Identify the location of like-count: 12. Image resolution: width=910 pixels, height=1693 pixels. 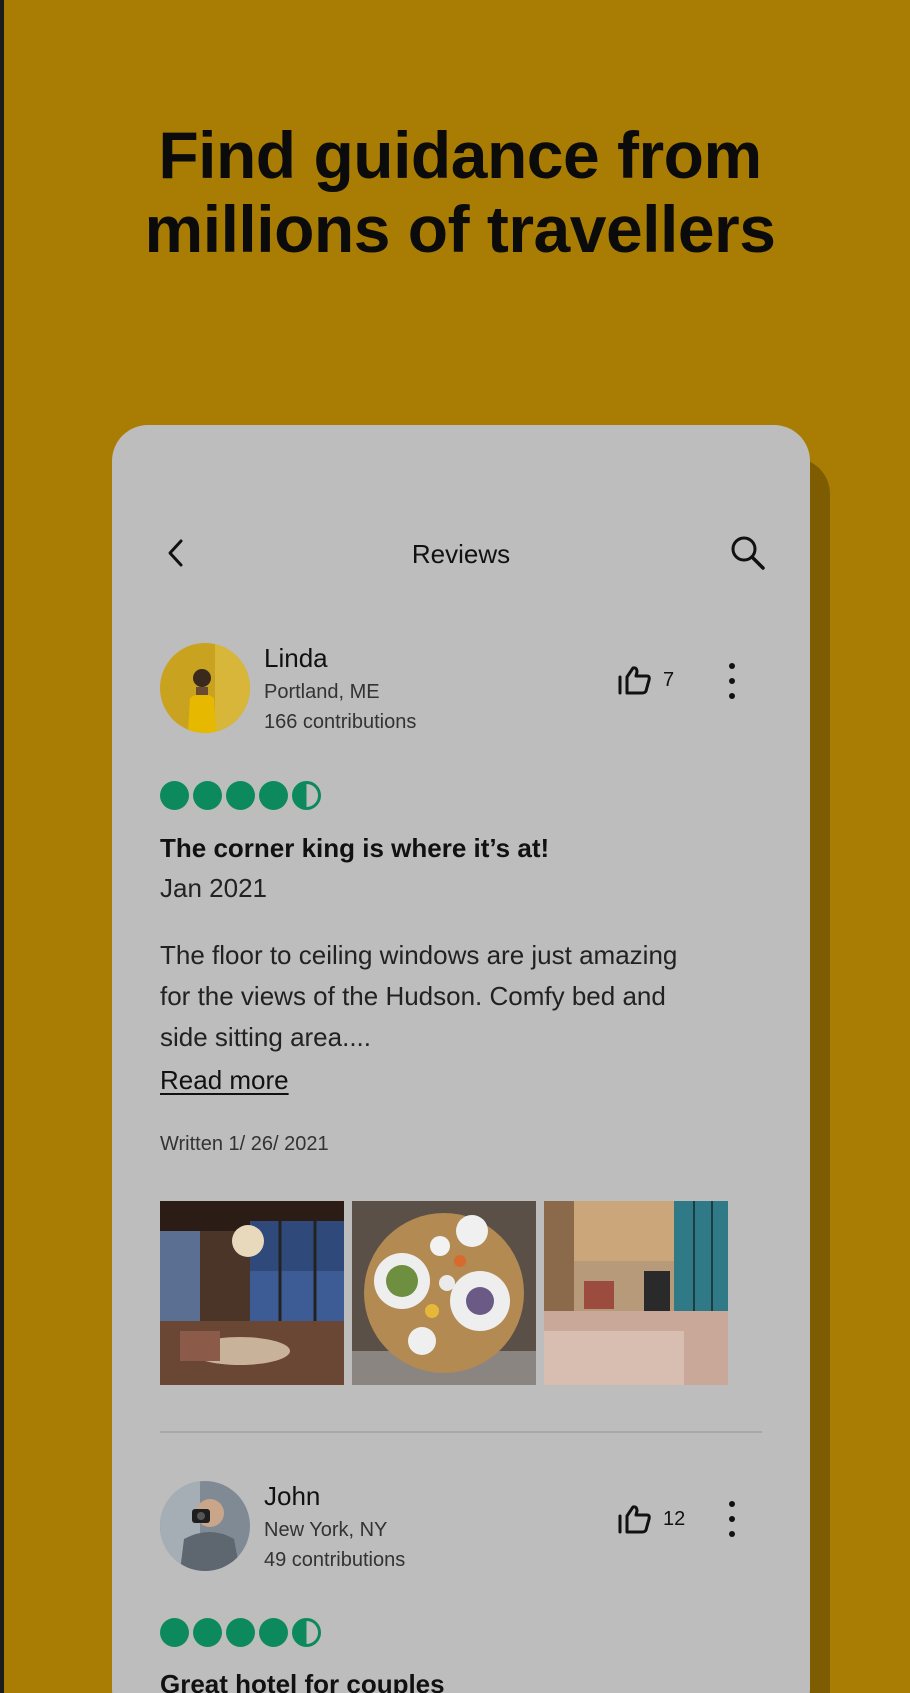
(674, 1518).